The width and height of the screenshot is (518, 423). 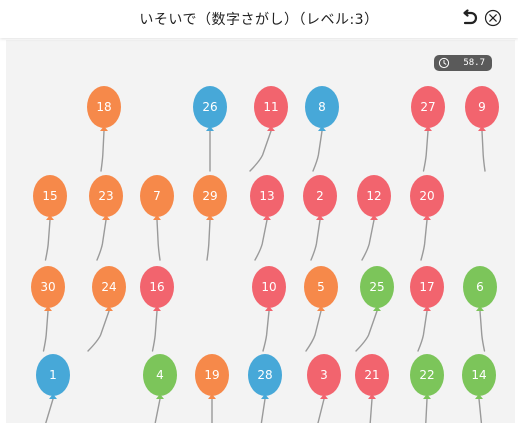 What do you see at coordinates (103, 107) in the screenshot?
I see `balloon-number: 18` at bounding box center [103, 107].